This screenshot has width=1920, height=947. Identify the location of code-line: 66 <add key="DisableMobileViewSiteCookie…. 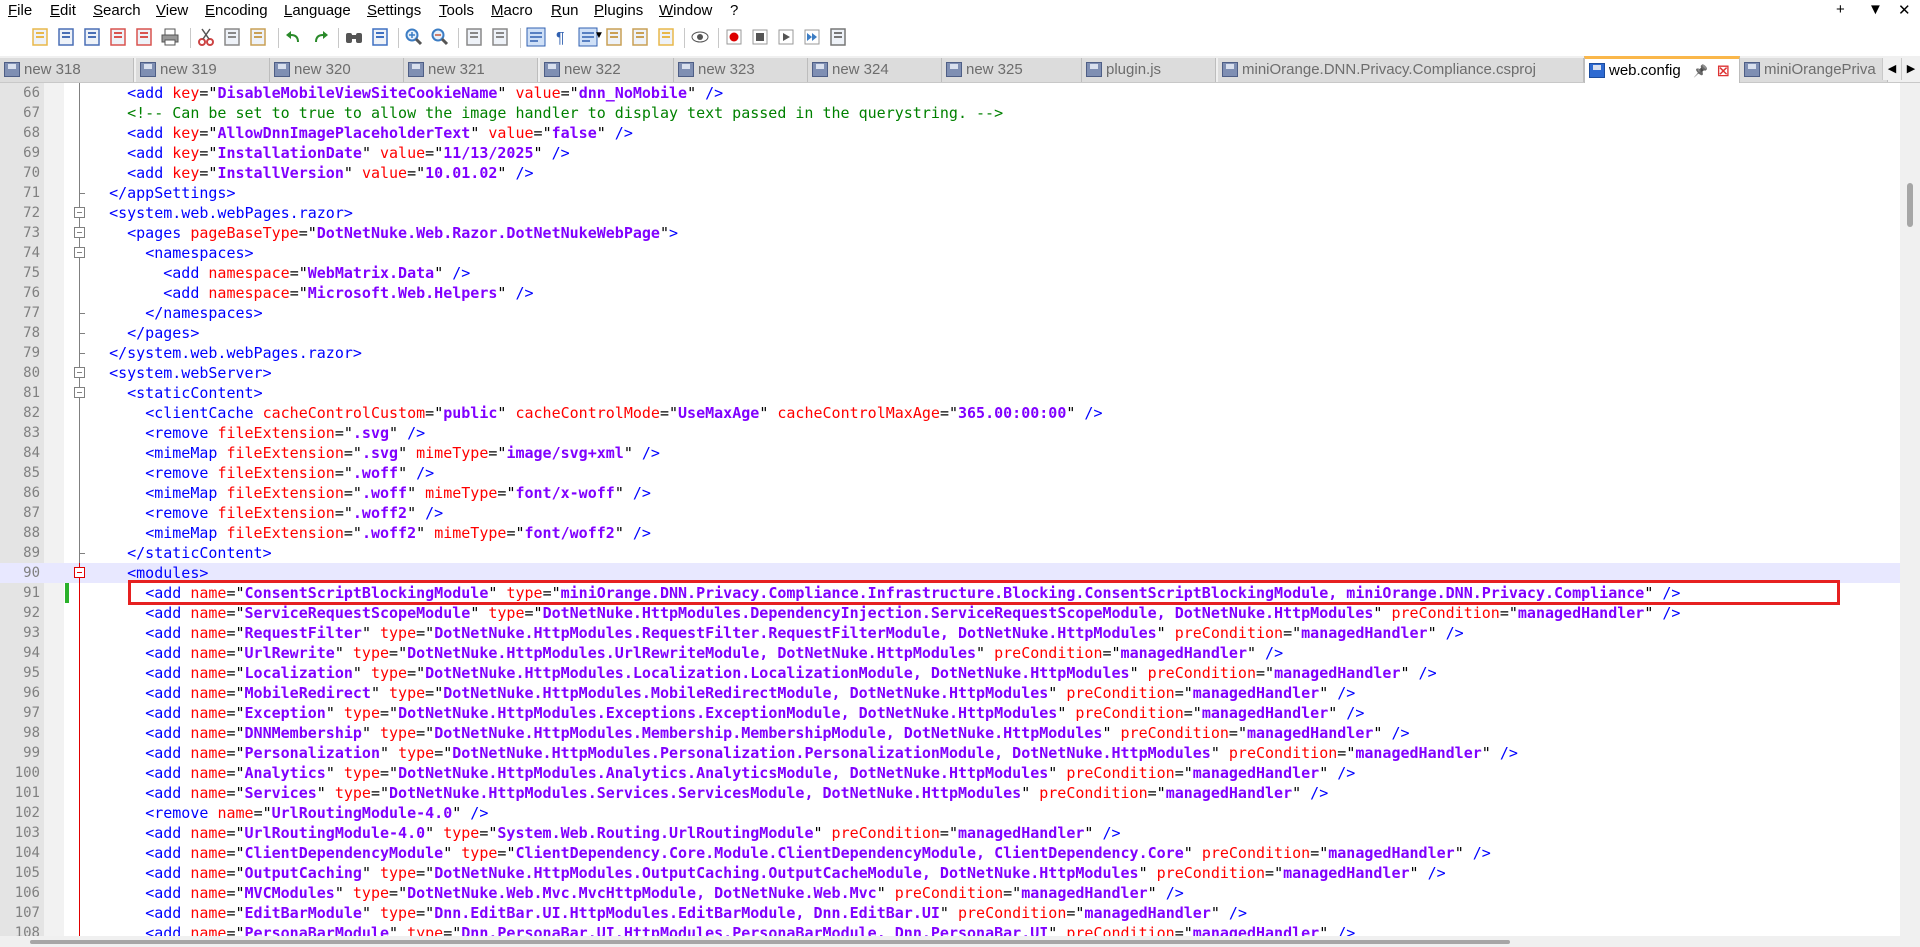
(950, 93).